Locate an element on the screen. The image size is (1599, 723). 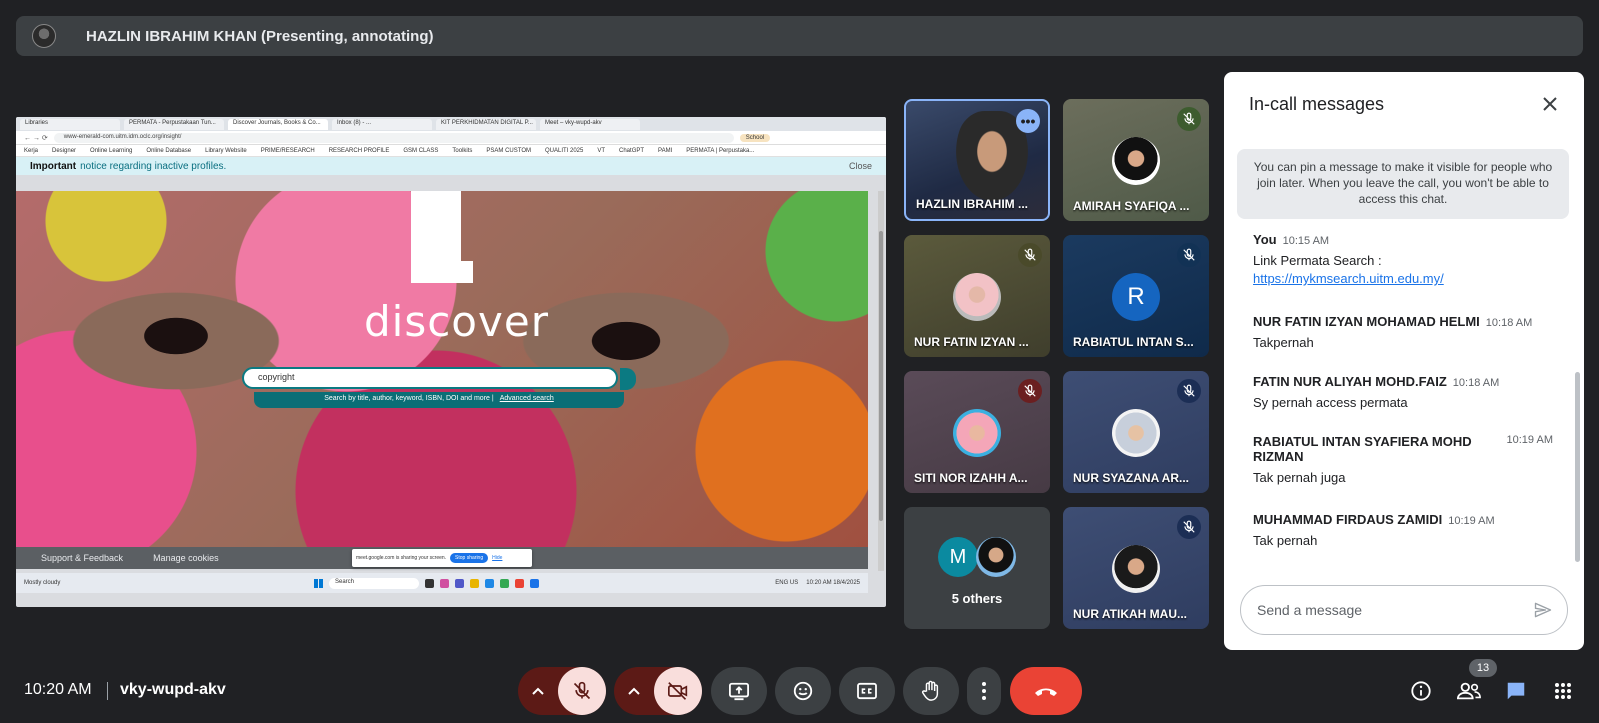
captions-button is located at coordinates (867, 691).